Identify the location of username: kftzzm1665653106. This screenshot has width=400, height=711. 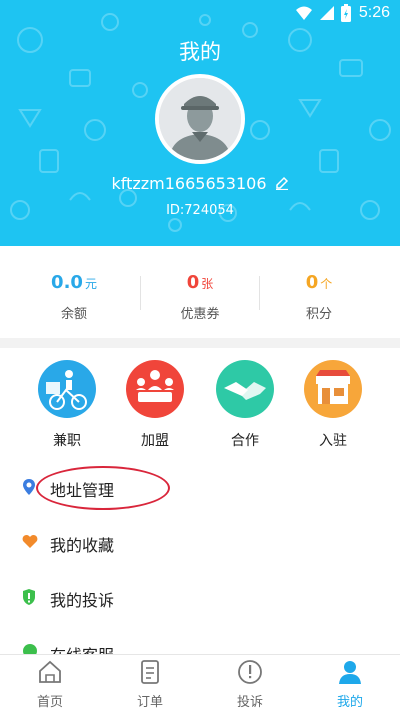
(189, 183).